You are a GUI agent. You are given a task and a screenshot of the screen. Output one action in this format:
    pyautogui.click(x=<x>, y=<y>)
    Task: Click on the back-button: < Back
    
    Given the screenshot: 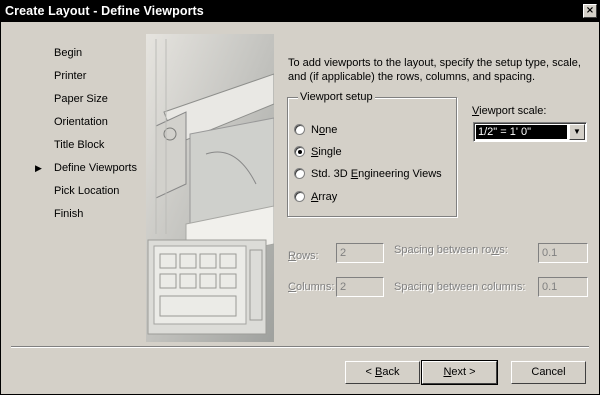 What is the action you would take?
    pyautogui.click(x=382, y=372)
    